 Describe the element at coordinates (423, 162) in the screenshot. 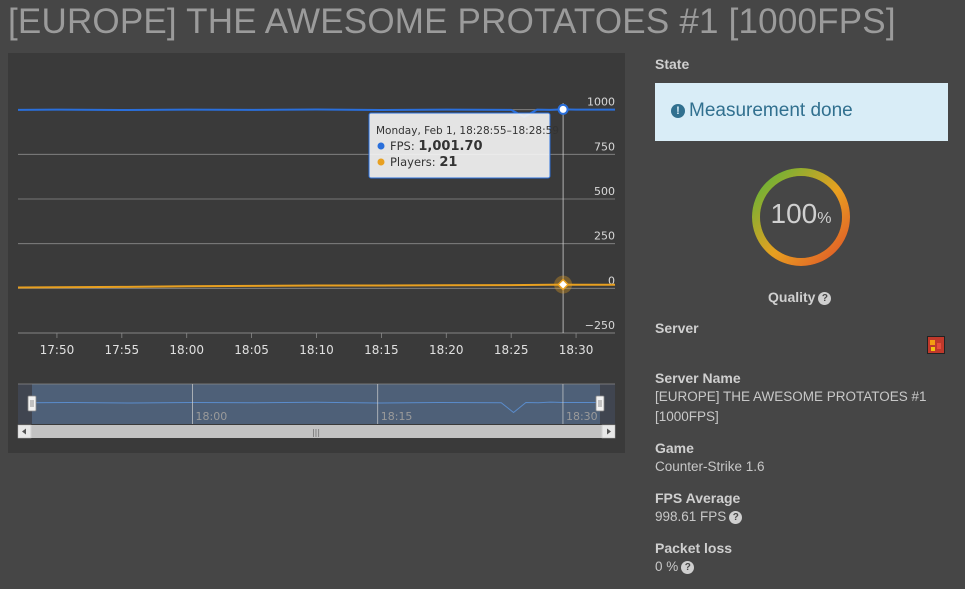

I see `tooltip-row: Players: 21` at that location.